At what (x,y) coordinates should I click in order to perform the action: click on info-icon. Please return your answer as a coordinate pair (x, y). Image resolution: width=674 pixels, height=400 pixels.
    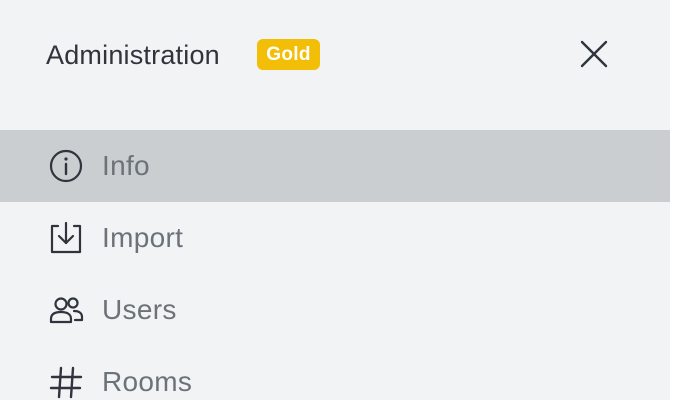
    Looking at the image, I should click on (66, 166).